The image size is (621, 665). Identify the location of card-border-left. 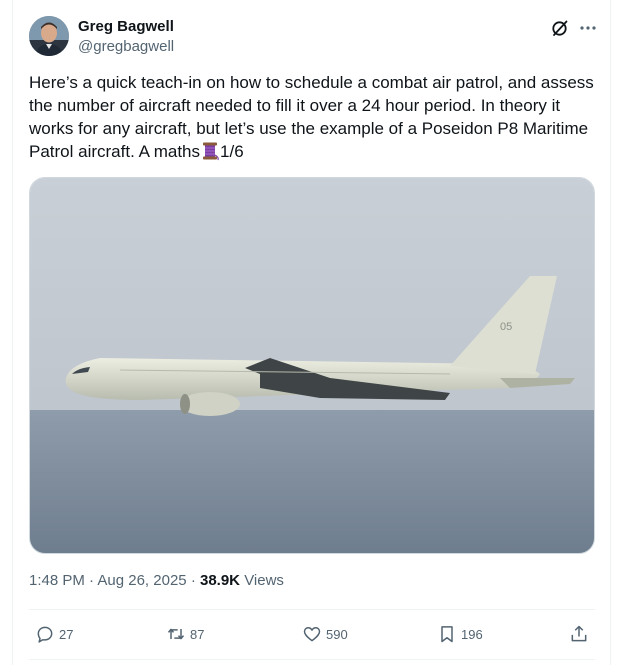
(12, 332).